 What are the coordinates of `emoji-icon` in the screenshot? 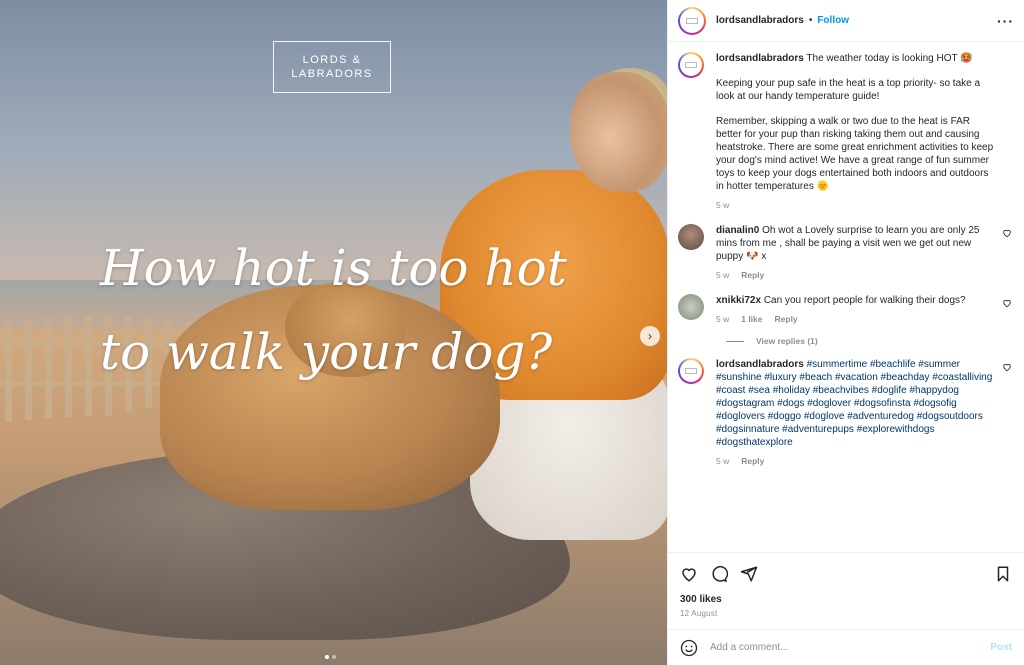 It's located at (689, 648).